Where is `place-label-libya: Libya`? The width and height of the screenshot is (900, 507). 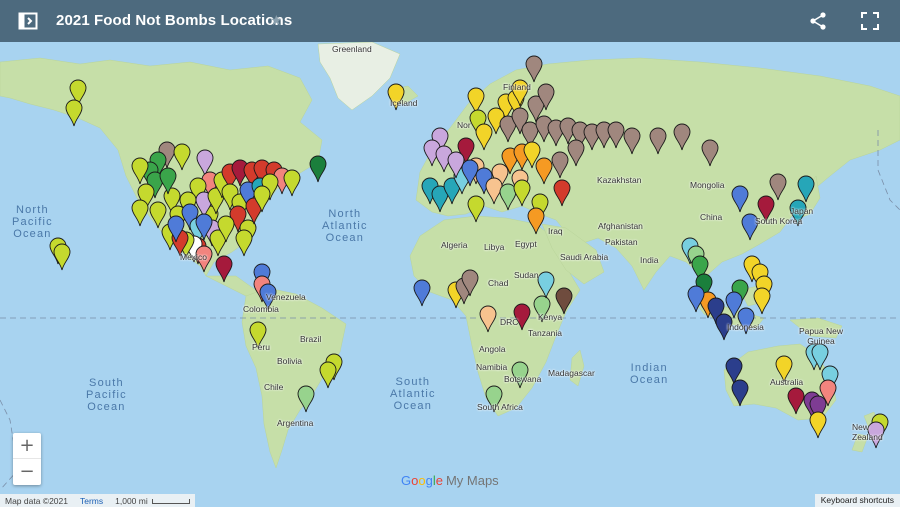 place-label-libya: Libya is located at coordinates (494, 247).